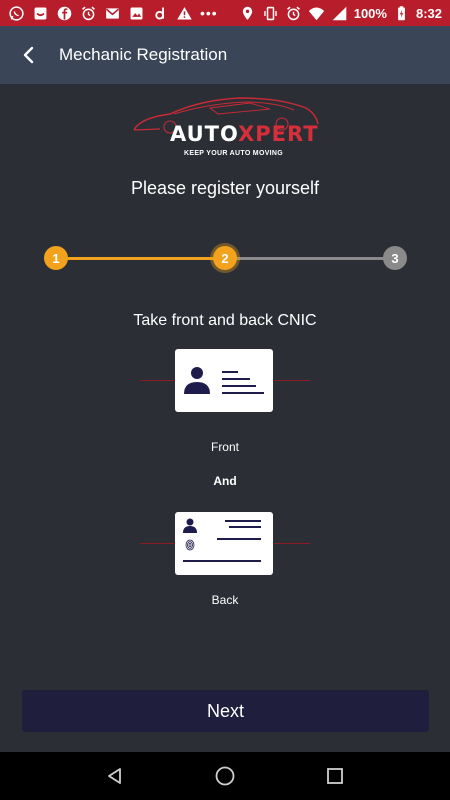  What do you see at coordinates (225, 13) in the screenshot?
I see `status-bar: ••• 100% 8:32` at bounding box center [225, 13].